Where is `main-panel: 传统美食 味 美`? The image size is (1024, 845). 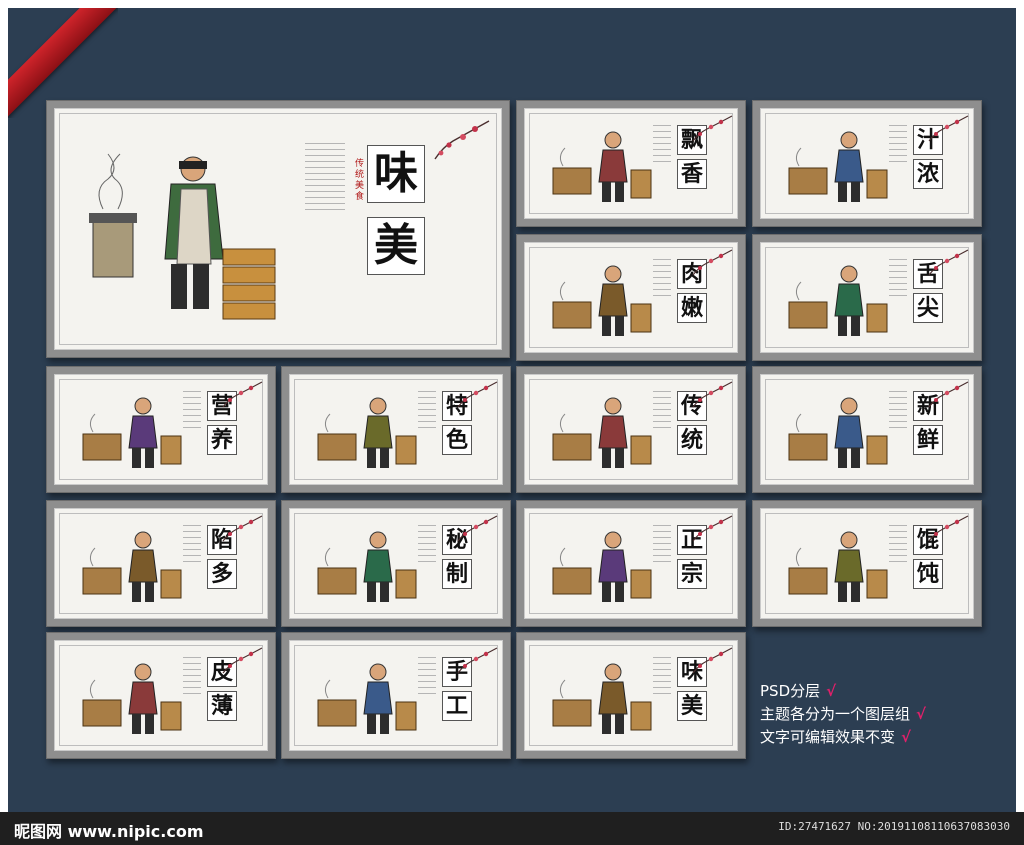
main-panel: 传统美食 味 美 is located at coordinates (278, 229).